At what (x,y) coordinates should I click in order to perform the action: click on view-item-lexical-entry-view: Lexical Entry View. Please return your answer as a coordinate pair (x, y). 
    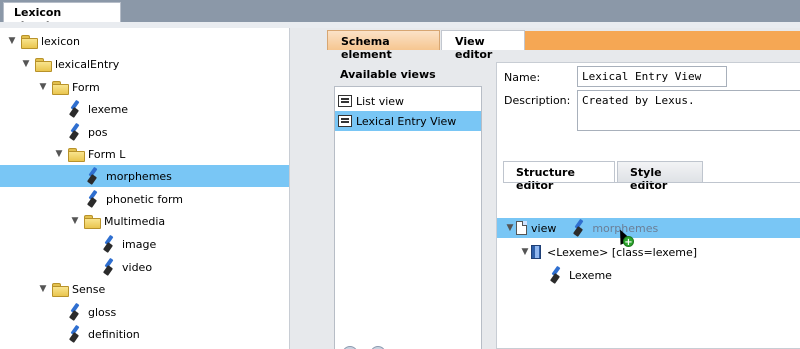
    Looking at the image, I should click on (408, 121).